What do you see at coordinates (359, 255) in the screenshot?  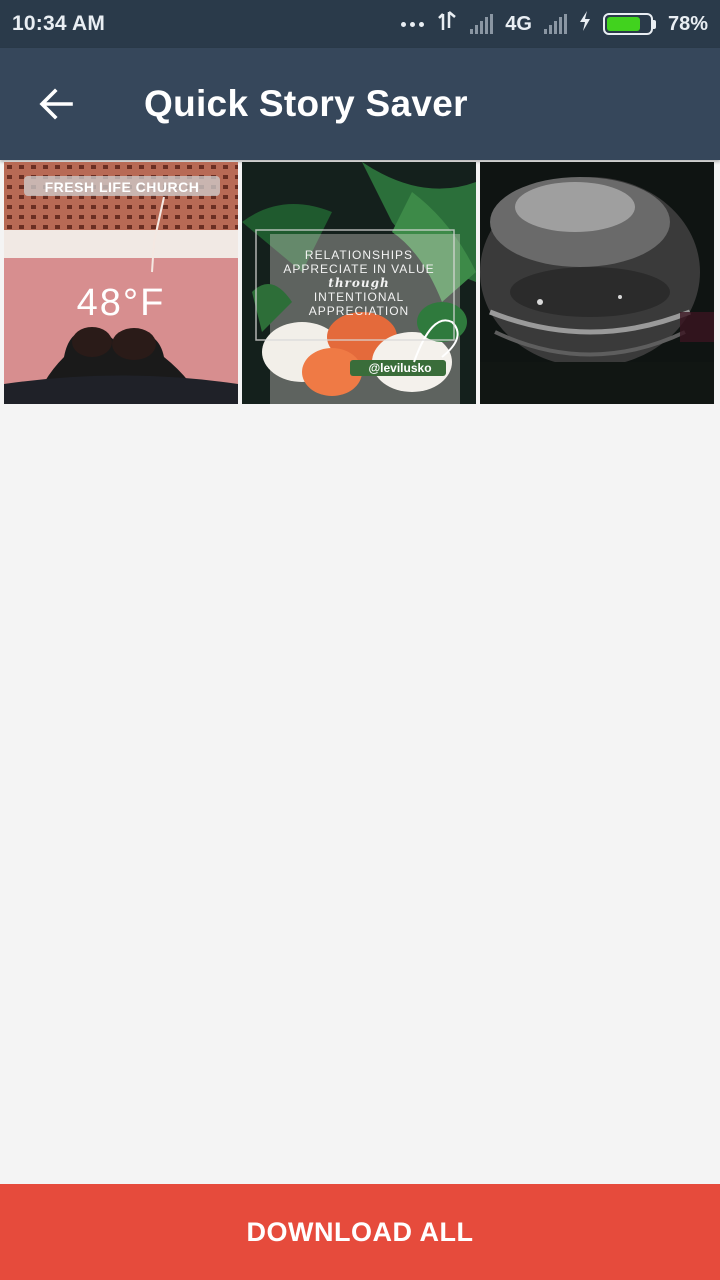 I see `quote-line: RELATIONSHIPS` at bounding box center [359, 255].